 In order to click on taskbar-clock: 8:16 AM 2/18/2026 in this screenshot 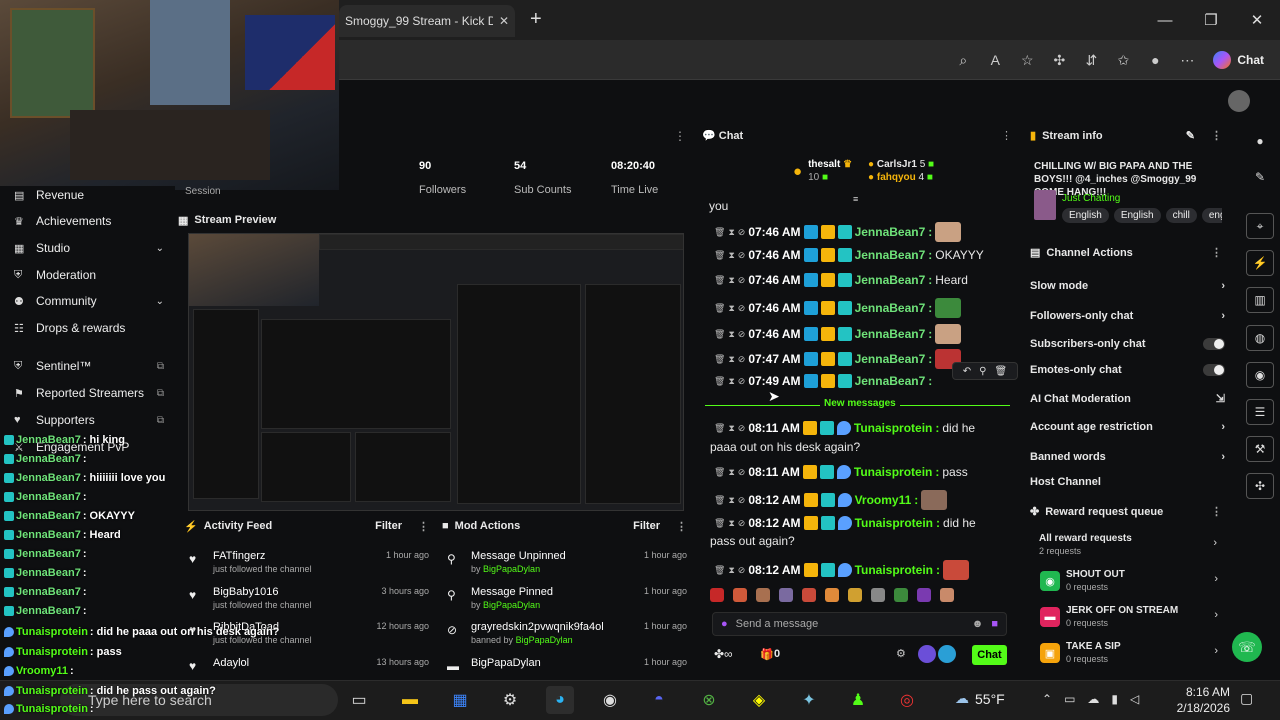, I will do `click(1200, 700)`.